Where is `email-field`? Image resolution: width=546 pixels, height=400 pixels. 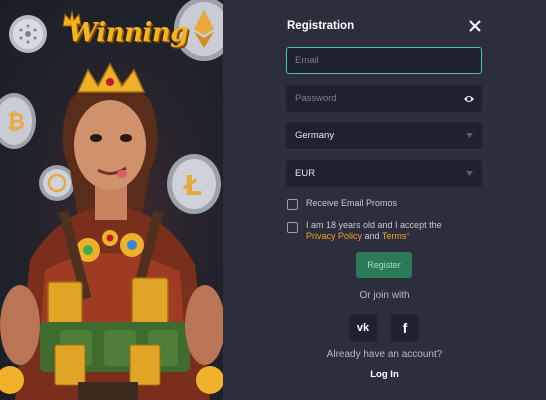 email-field is located at coordinates (384, 60).